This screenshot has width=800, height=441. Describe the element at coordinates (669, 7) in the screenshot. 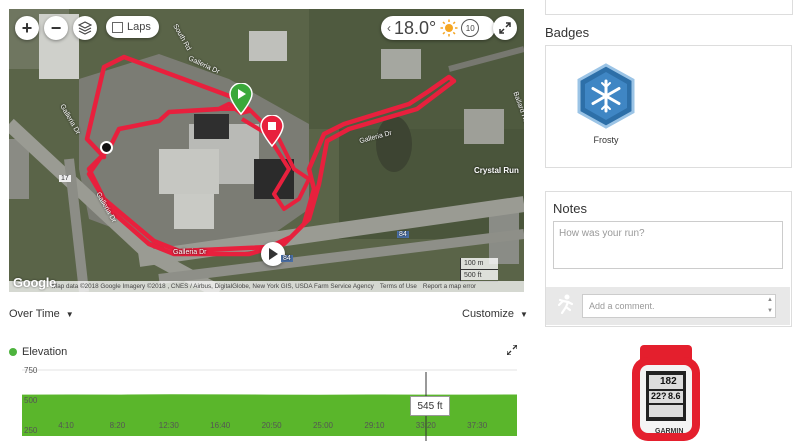

I see `stats-card-edge` at that location.